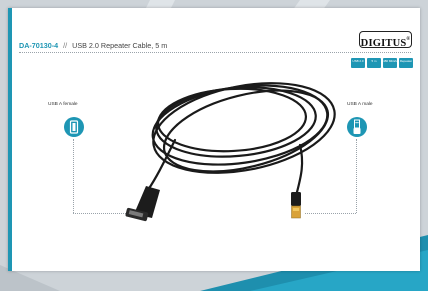 Image resolution: width=428 pixels, height=291 pixels. Describe the element at coordinates (142, 204) in the screenshot. I see `repeater-female-end` at that location.